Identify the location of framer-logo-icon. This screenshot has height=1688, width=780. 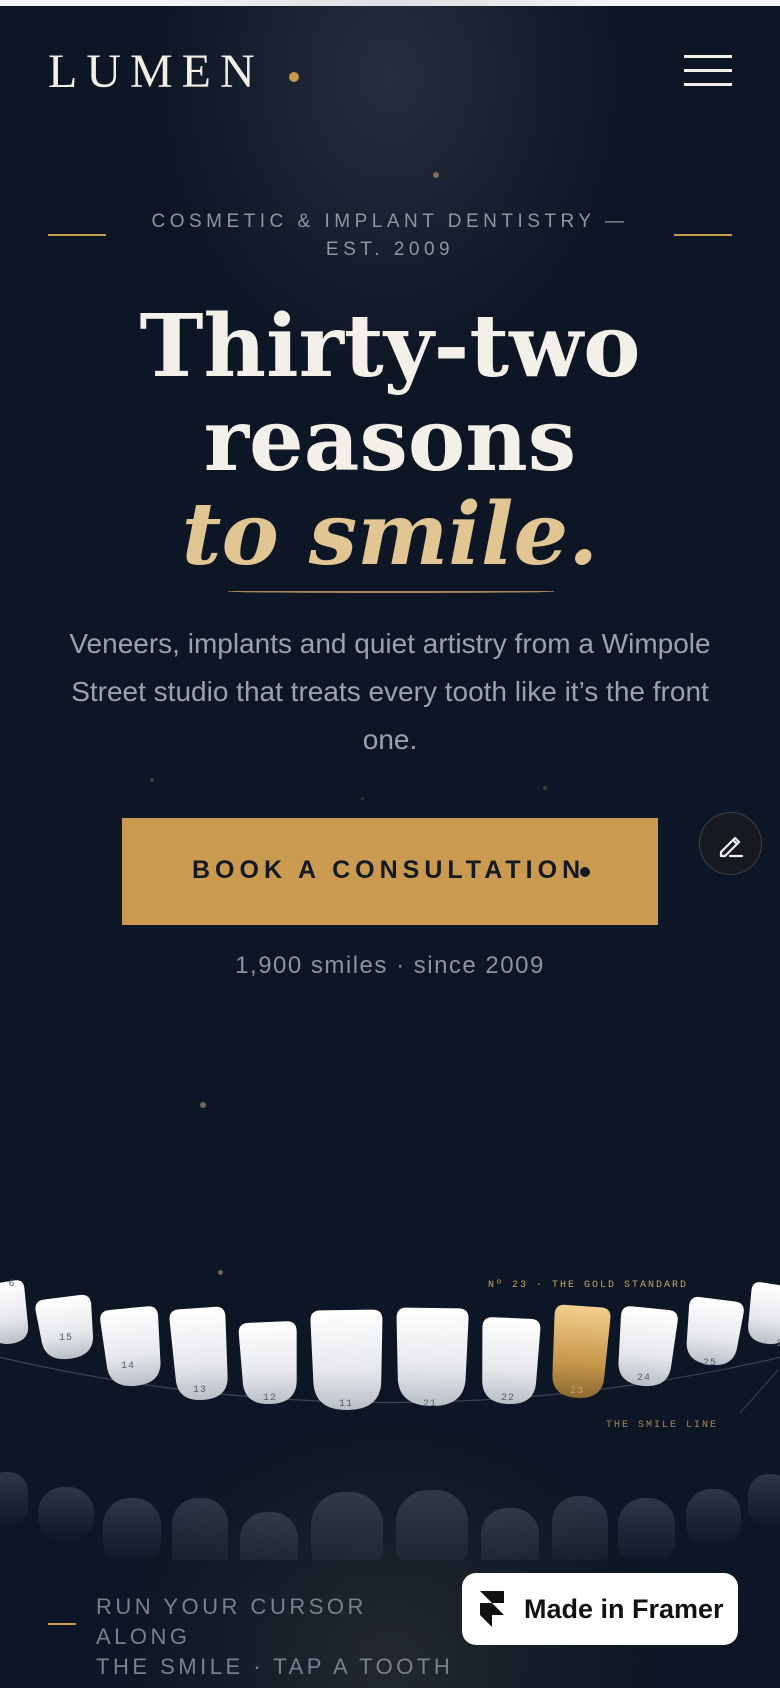
(492, 1609).